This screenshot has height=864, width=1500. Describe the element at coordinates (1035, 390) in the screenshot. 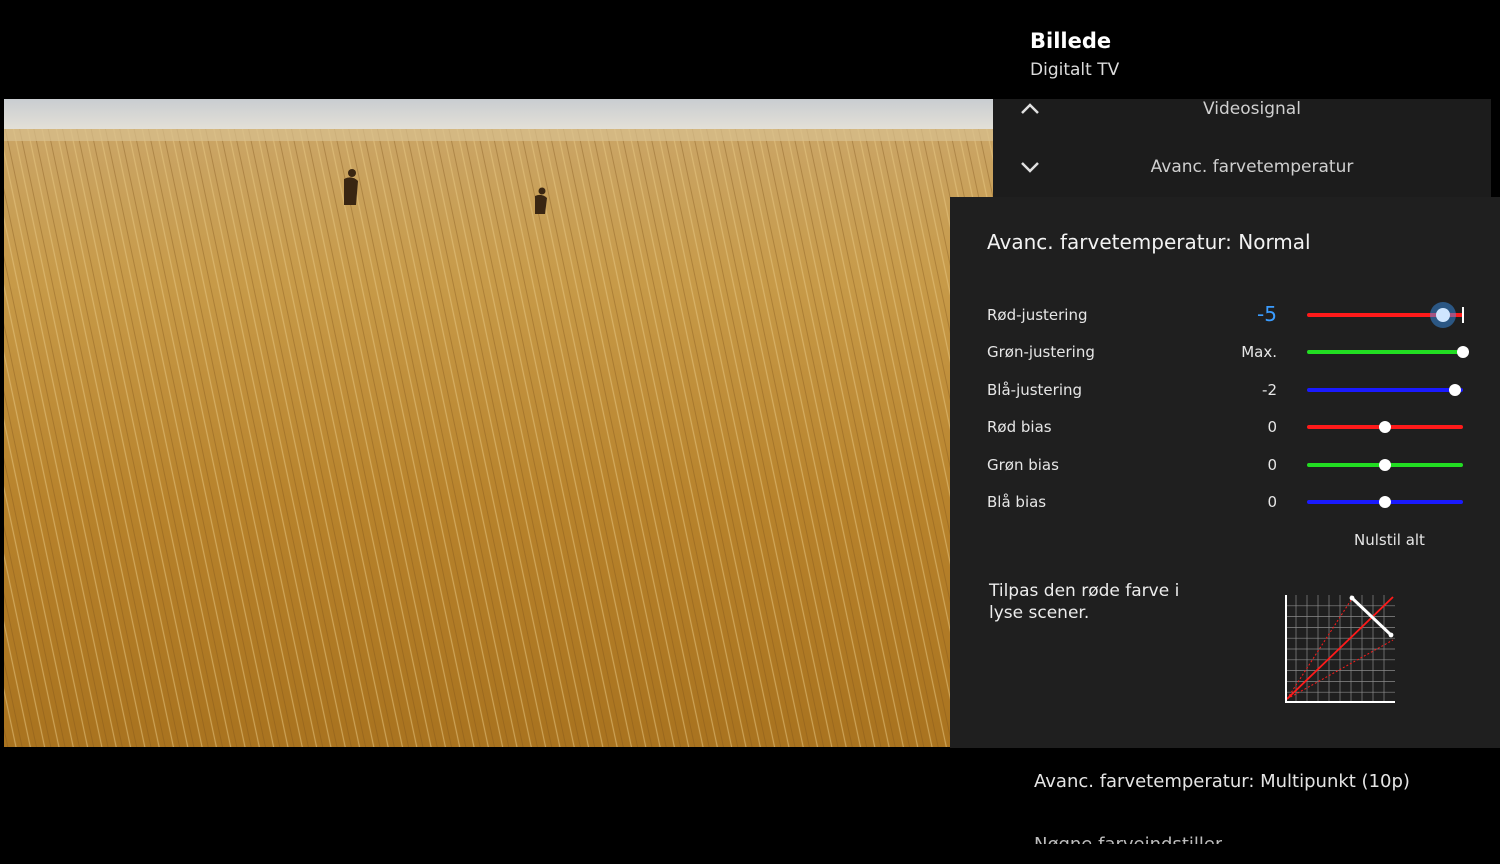

I see `slider-label: Blå-justering` at that location.